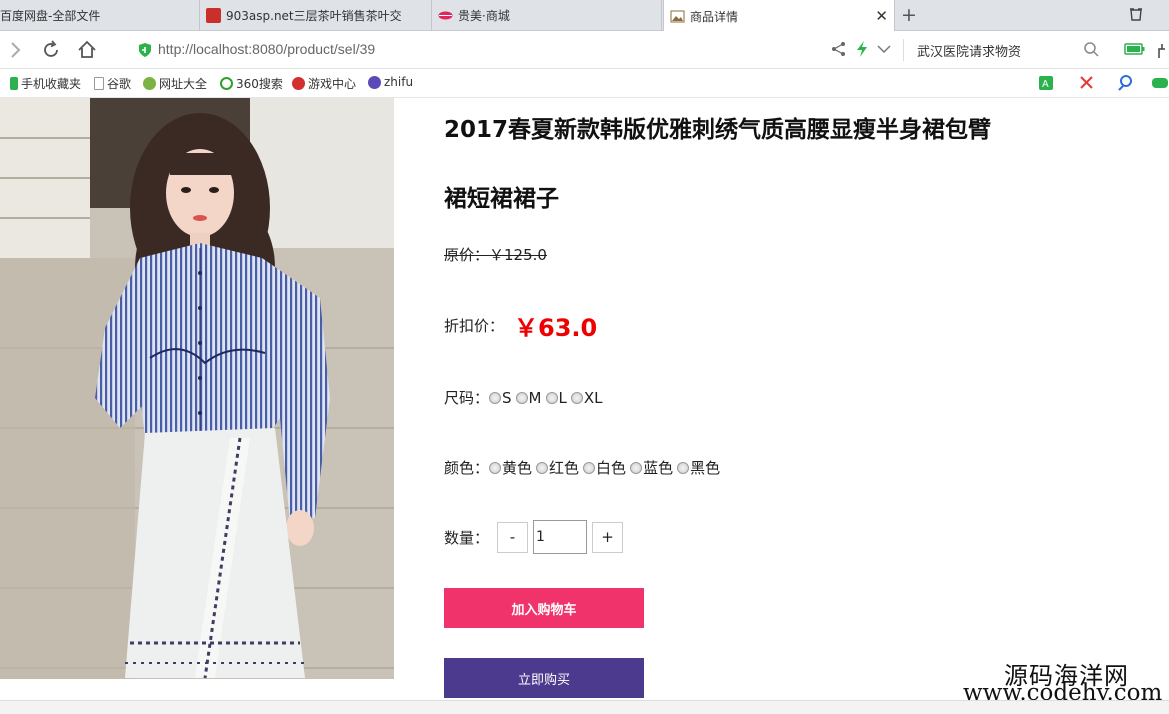 Image resolution: width=1169 pixels, height=714 pixels. I want to click on tab-product-detail: 商品详情 ✕, so click(779, 16).